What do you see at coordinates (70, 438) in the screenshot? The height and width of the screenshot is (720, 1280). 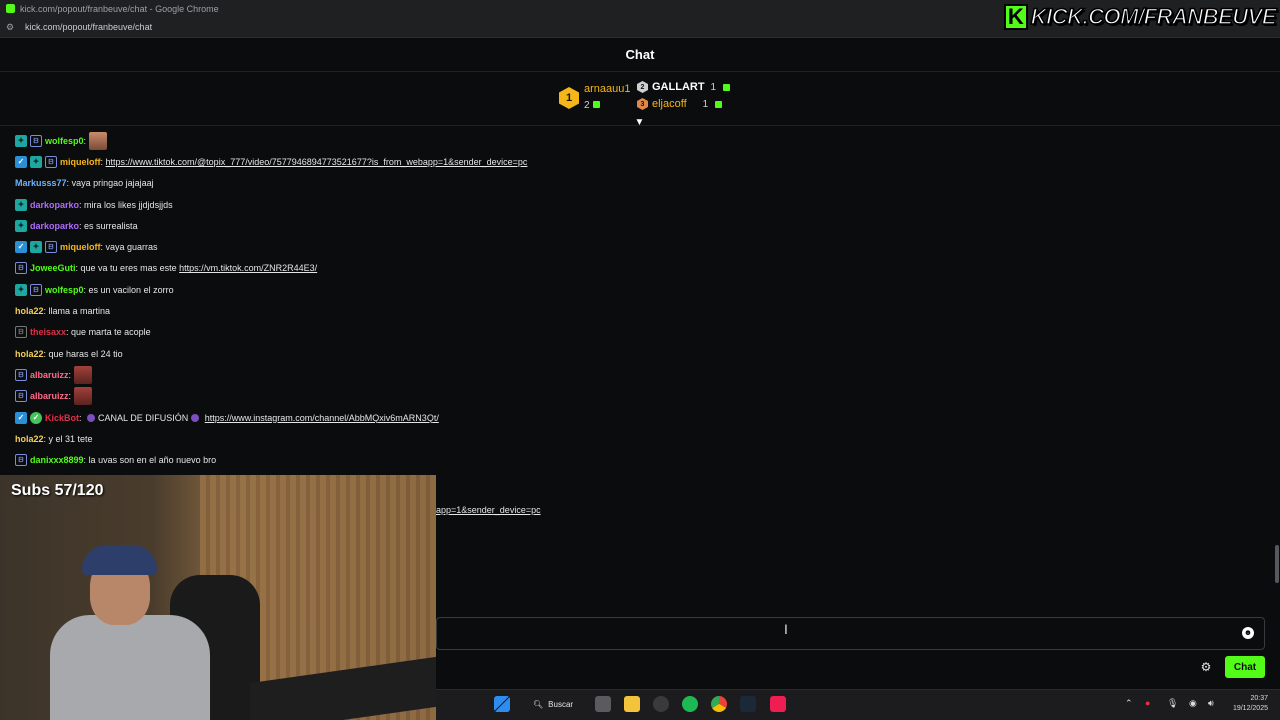 I see `message-text: y el 31 tete` at bounding box center [70, 438].